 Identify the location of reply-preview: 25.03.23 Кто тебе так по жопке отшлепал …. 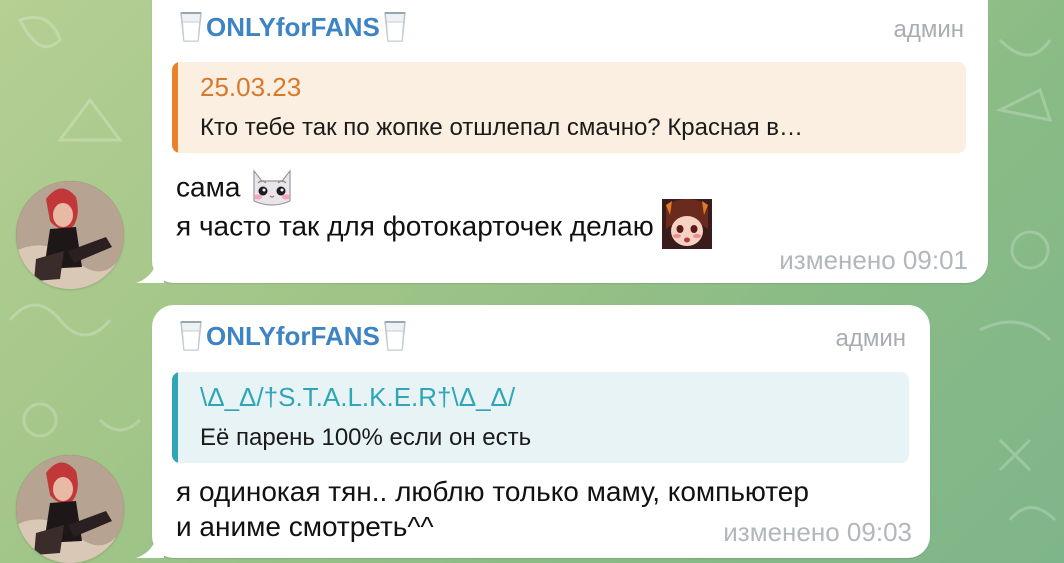
(569, 107).